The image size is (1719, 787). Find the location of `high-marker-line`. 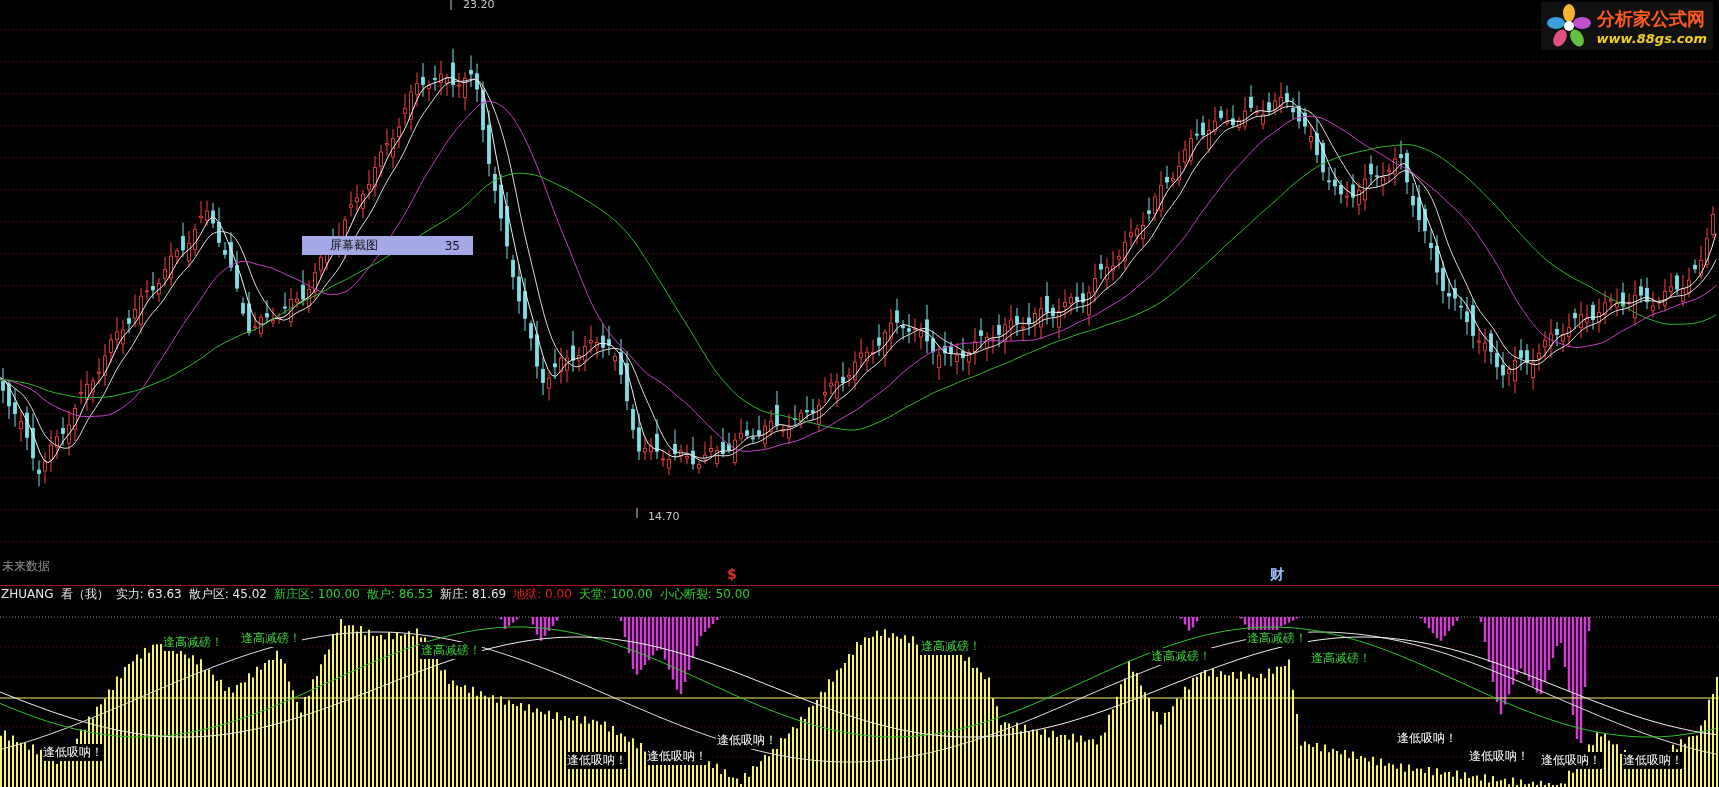

high-marker-line is located at coordinates (451, 5).